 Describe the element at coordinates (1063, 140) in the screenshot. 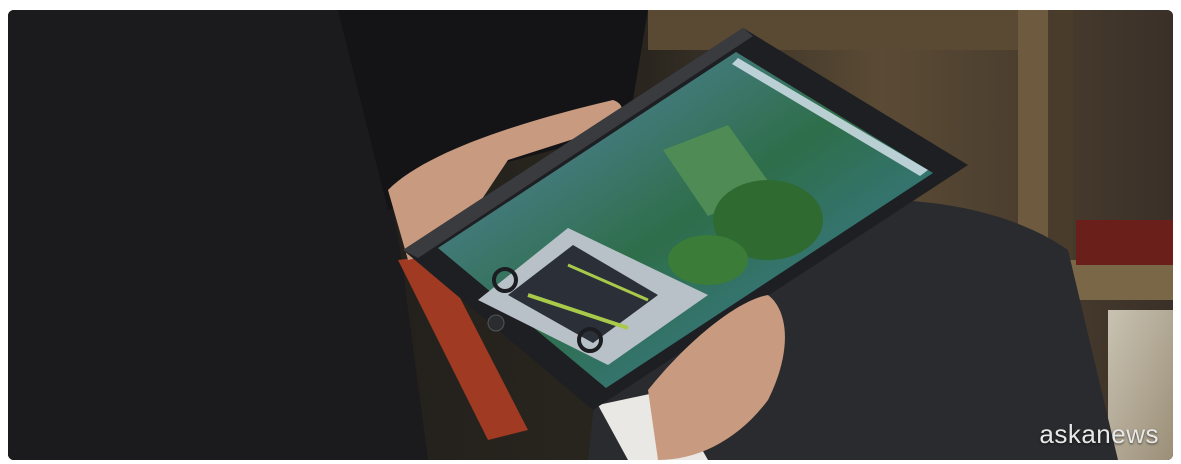

I see `chair-post-dark` at that location.